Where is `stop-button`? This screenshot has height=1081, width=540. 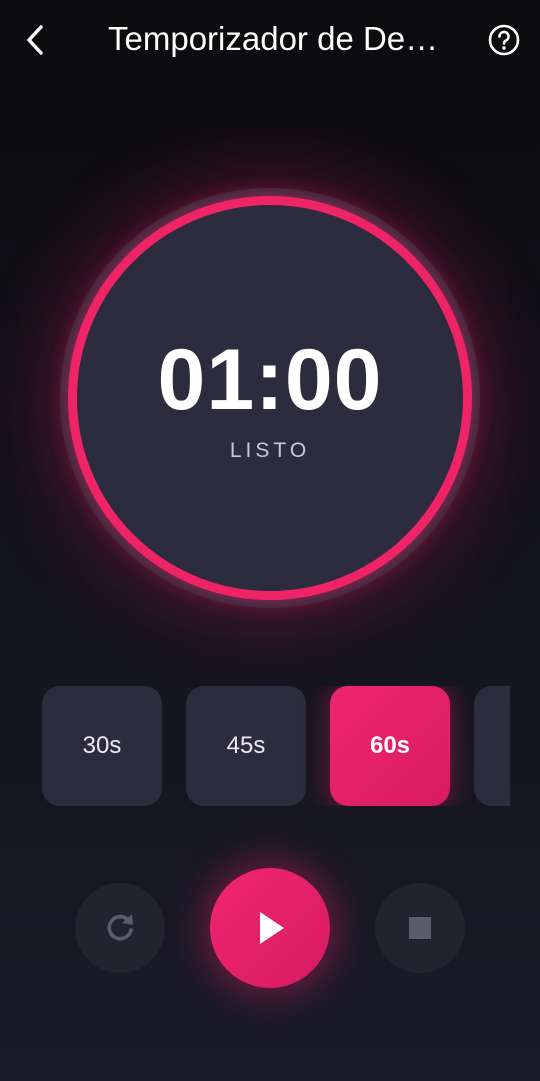 stop-button is located at coordinates (420, 928).